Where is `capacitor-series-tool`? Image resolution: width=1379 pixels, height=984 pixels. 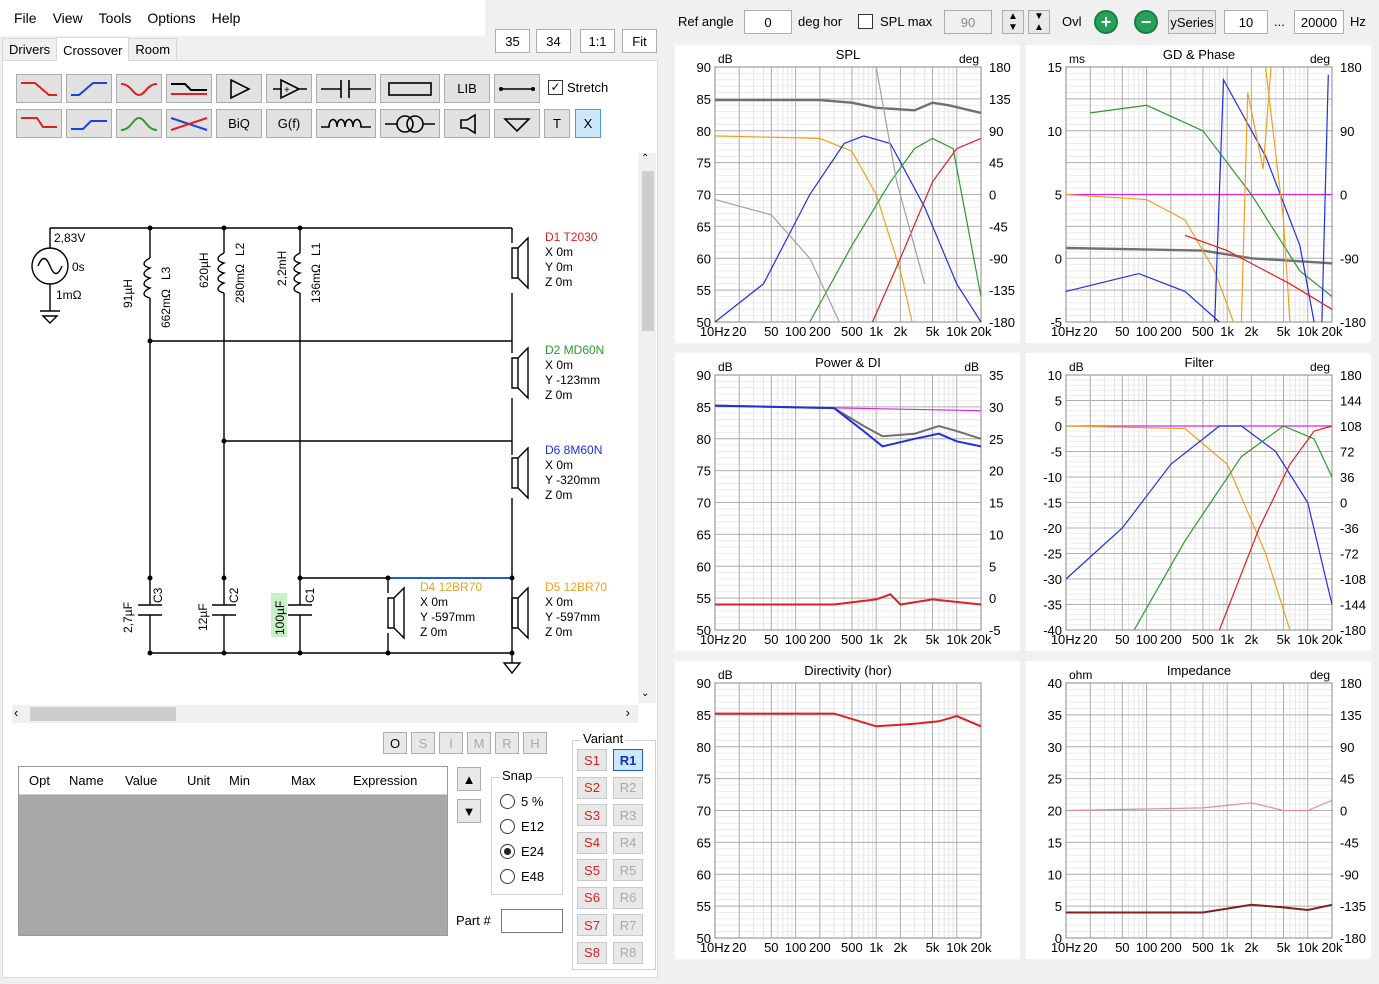 capacitor-series-tool is located at coordinates (346, 88).